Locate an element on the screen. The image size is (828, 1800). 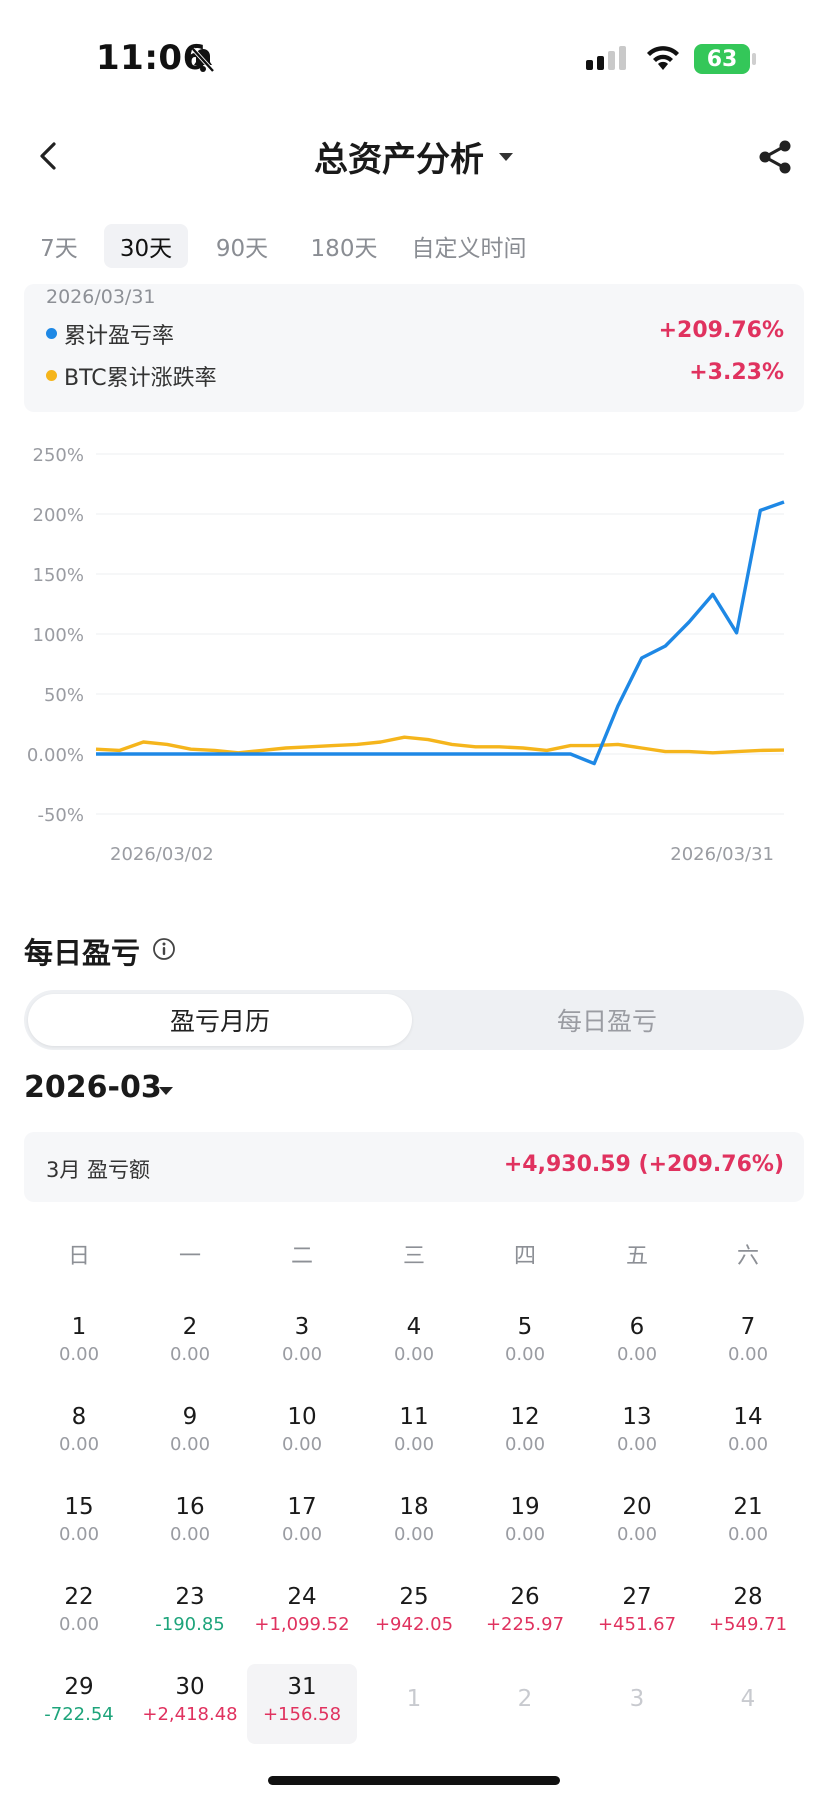
calendar-day: 22 0.00 is located at coordinates (79, 1614).